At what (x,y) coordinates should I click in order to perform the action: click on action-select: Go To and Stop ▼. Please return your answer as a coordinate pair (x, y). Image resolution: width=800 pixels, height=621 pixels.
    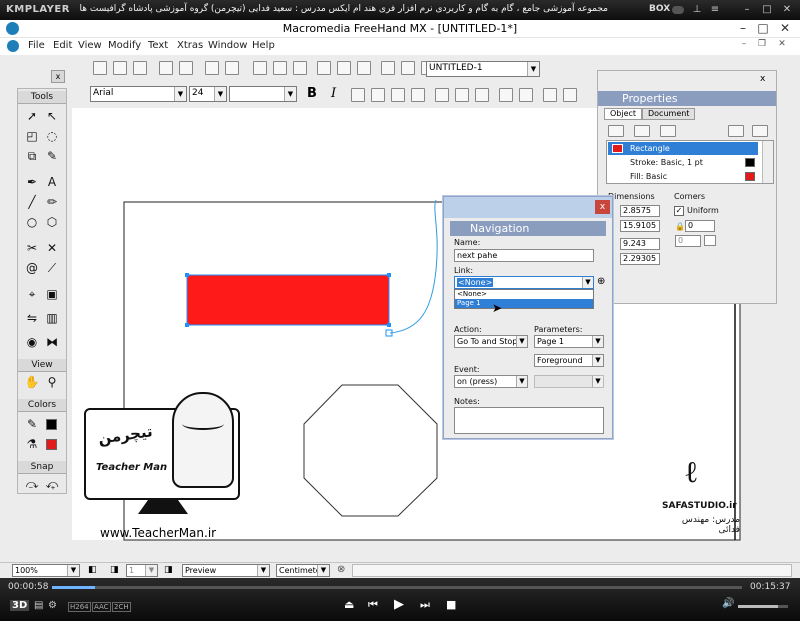
    Looking at the image, I should click on (491, 341).